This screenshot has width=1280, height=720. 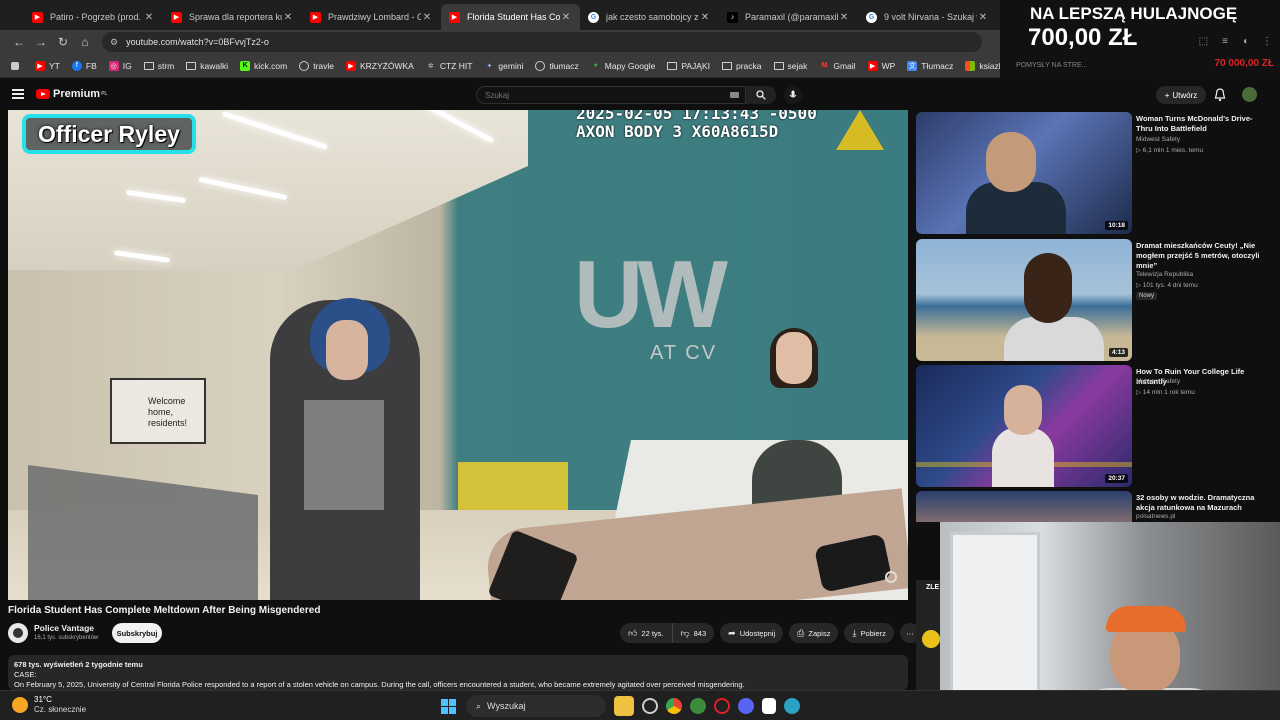 I want to click on video-thumbnail: 10:18, so click(x=1024, y=173).